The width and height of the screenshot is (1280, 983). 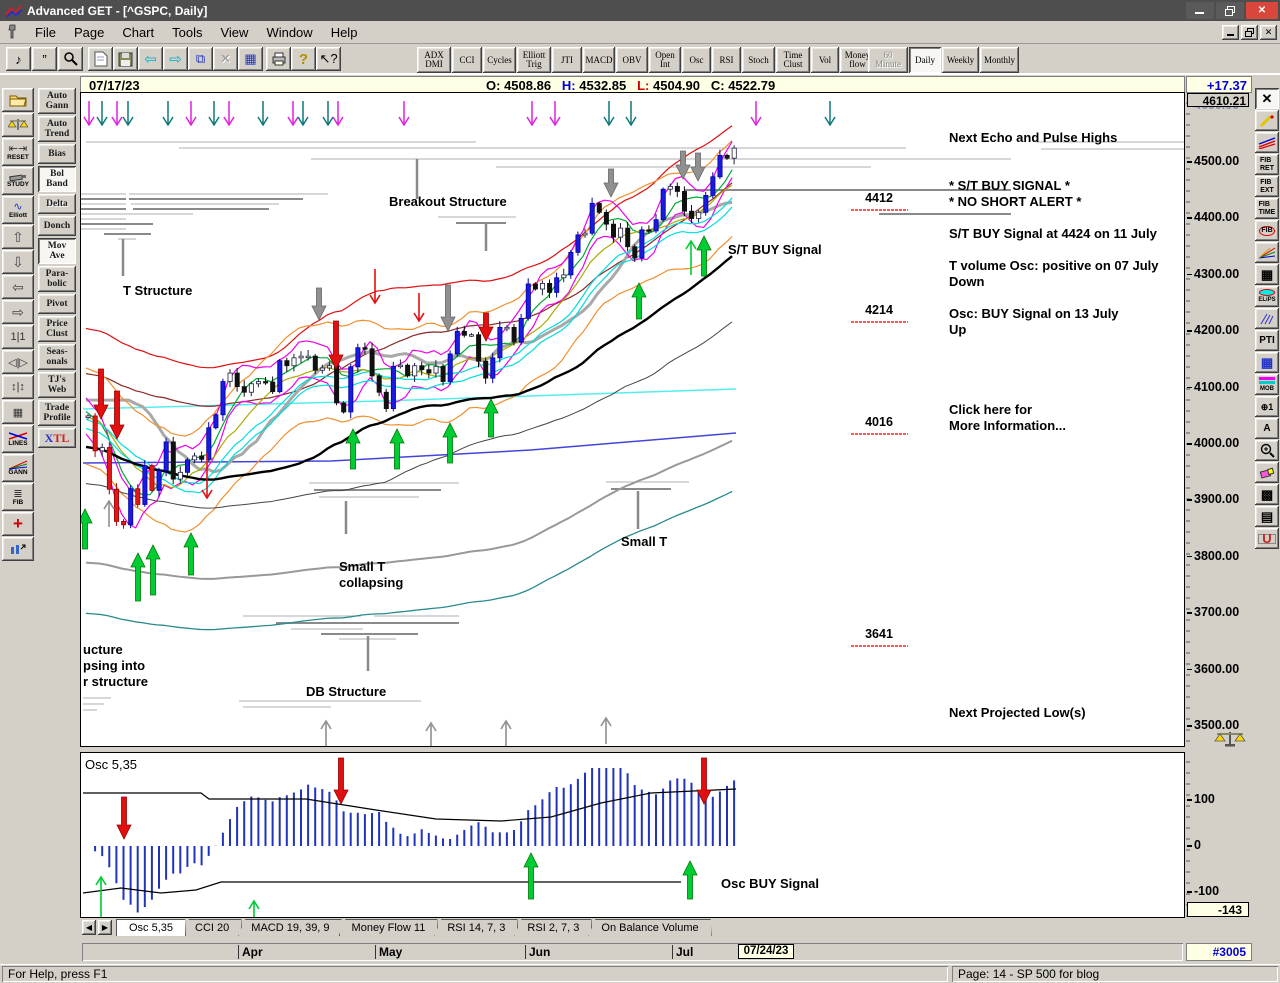 I want to click on tab-osc-5-35: Osc 5,35, so click(x=151, y=927).